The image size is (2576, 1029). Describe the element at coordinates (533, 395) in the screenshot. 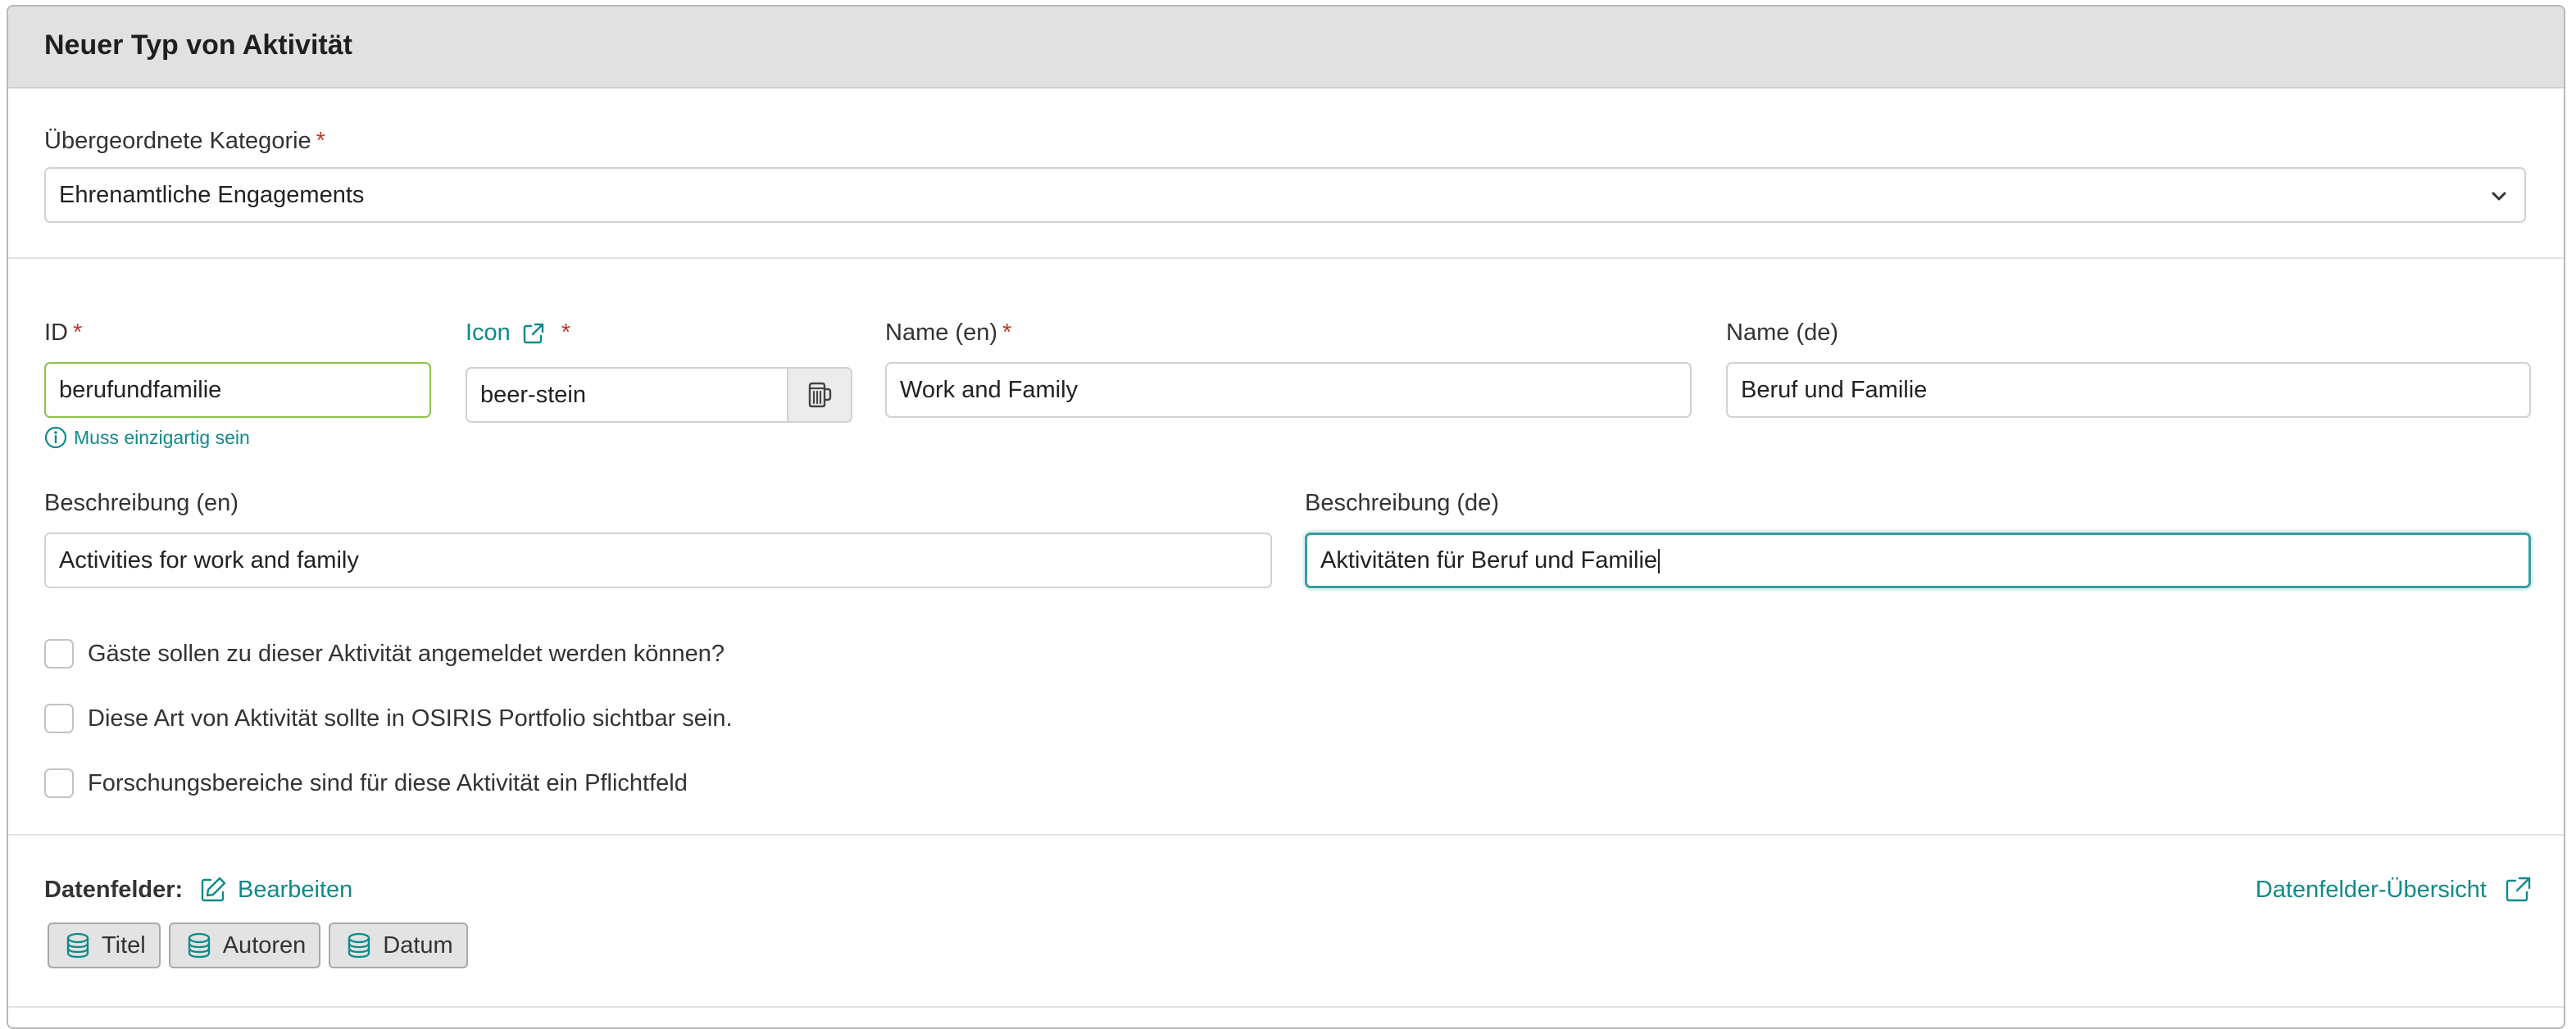

I see `icon-input-value: beer-stein` at that location.